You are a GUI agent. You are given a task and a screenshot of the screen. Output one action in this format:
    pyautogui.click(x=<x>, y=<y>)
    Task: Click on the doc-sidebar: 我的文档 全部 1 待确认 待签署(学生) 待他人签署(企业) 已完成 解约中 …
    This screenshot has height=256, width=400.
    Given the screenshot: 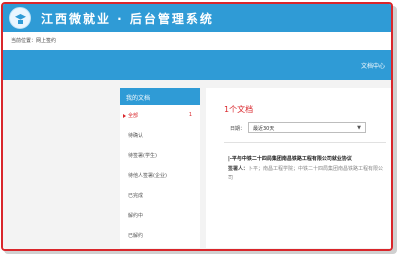 What is the action you would take?
    pyautogui.click(x=160, y=168)
    